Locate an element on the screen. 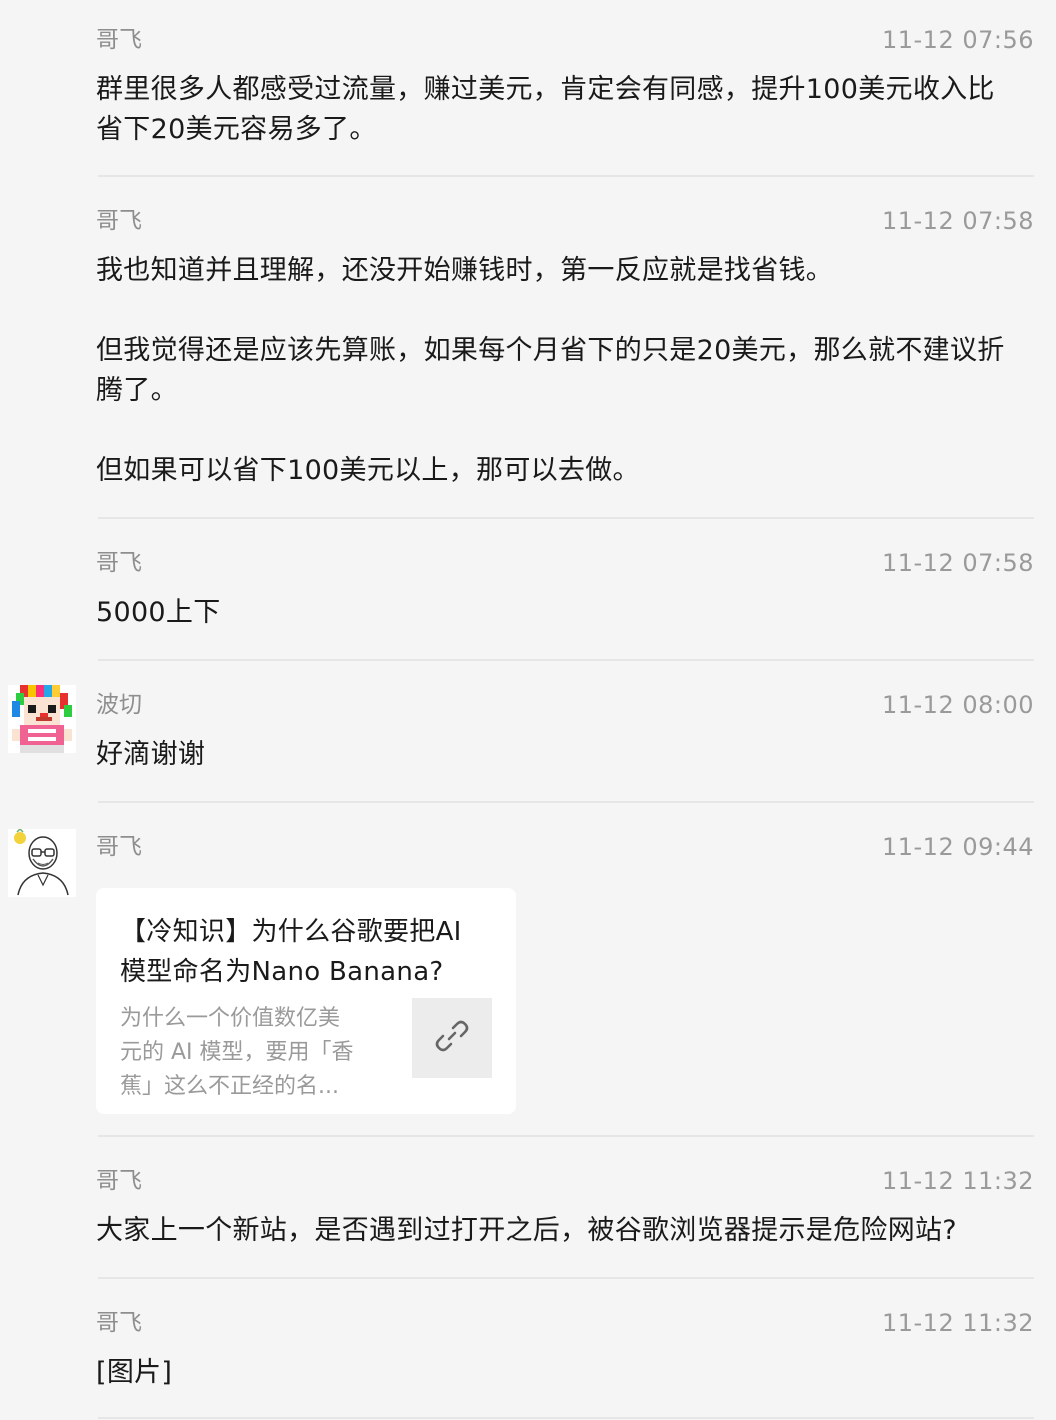 This screenshot has height=1420, width=1056. image-placeholder-text: [图片] is located at coordinates (566, 1373).